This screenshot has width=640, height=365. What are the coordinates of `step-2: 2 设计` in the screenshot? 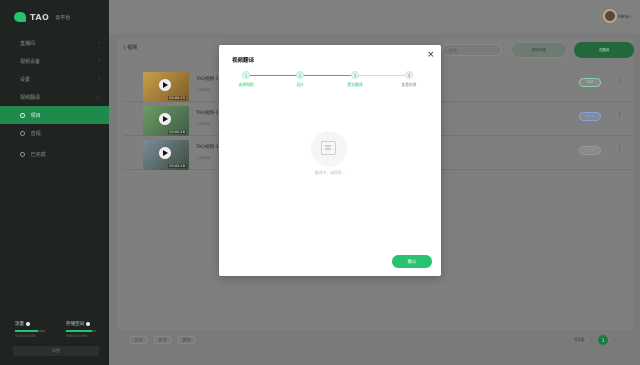 It's located at (300, 79).